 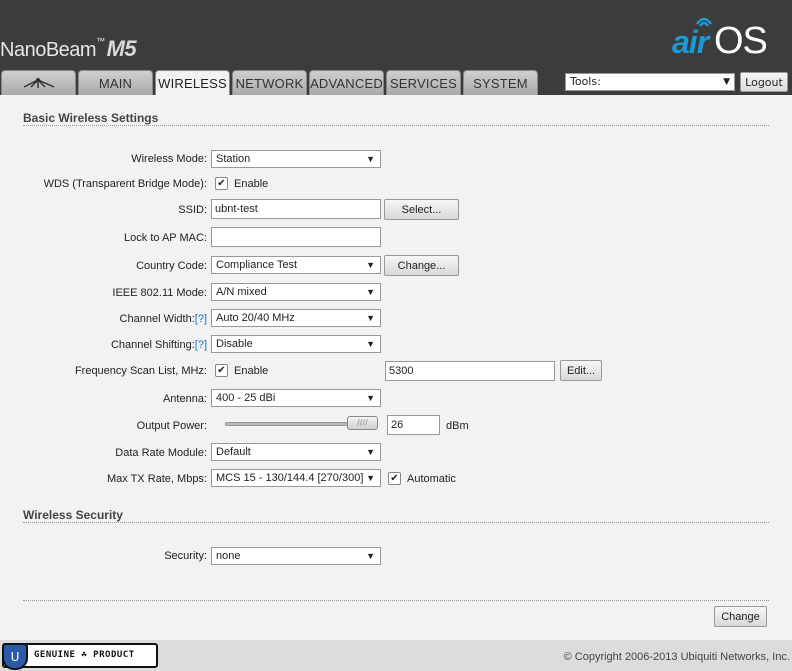 What do you see at coordinates (431, 479) in the screenshot?
I see `max-tx-auto-label: Automatic` at bounding box center [431, 479].